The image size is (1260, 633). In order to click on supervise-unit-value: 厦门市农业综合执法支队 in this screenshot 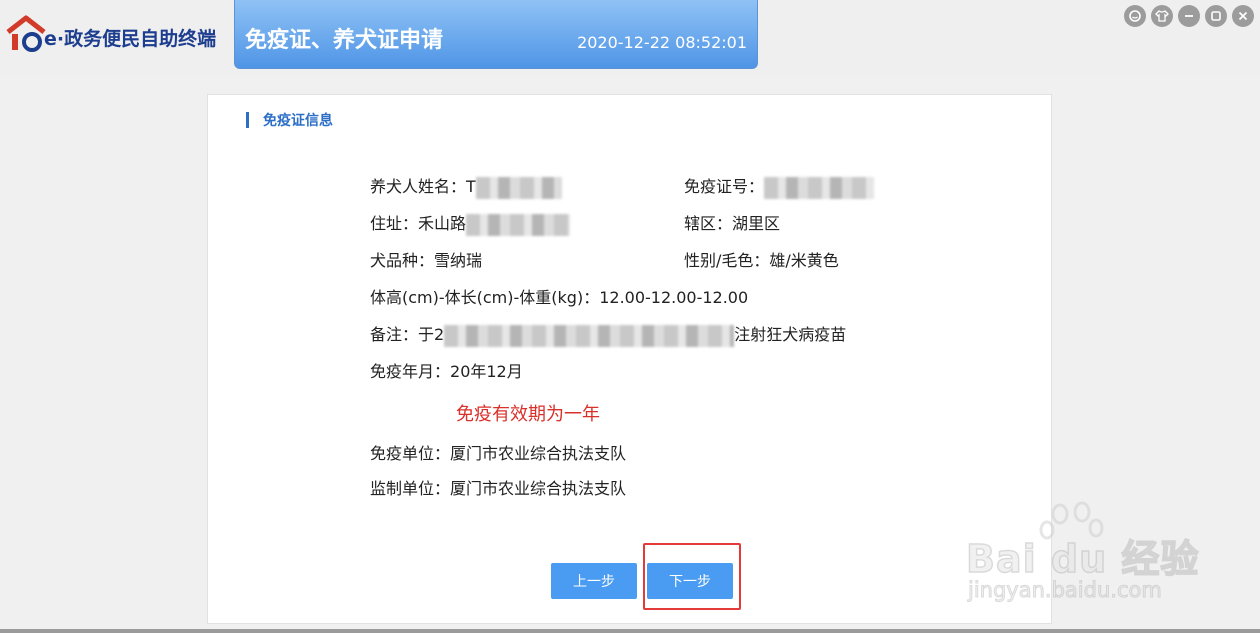, I will do `click(538, 488)`.